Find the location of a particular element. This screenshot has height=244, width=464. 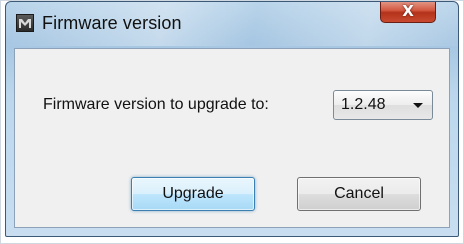

app-logo-icon is located at coordinates (25, 23).